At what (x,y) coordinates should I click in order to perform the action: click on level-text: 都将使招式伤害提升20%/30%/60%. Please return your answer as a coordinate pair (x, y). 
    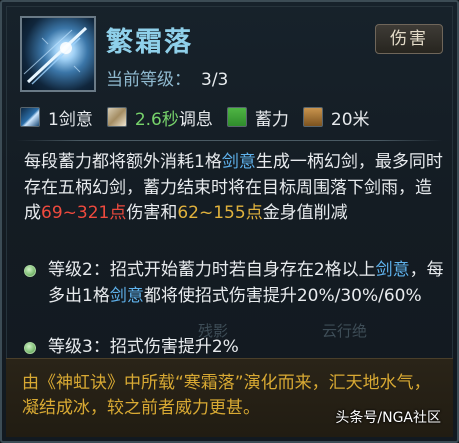
    Looking at the image, I should click on (282, 295).